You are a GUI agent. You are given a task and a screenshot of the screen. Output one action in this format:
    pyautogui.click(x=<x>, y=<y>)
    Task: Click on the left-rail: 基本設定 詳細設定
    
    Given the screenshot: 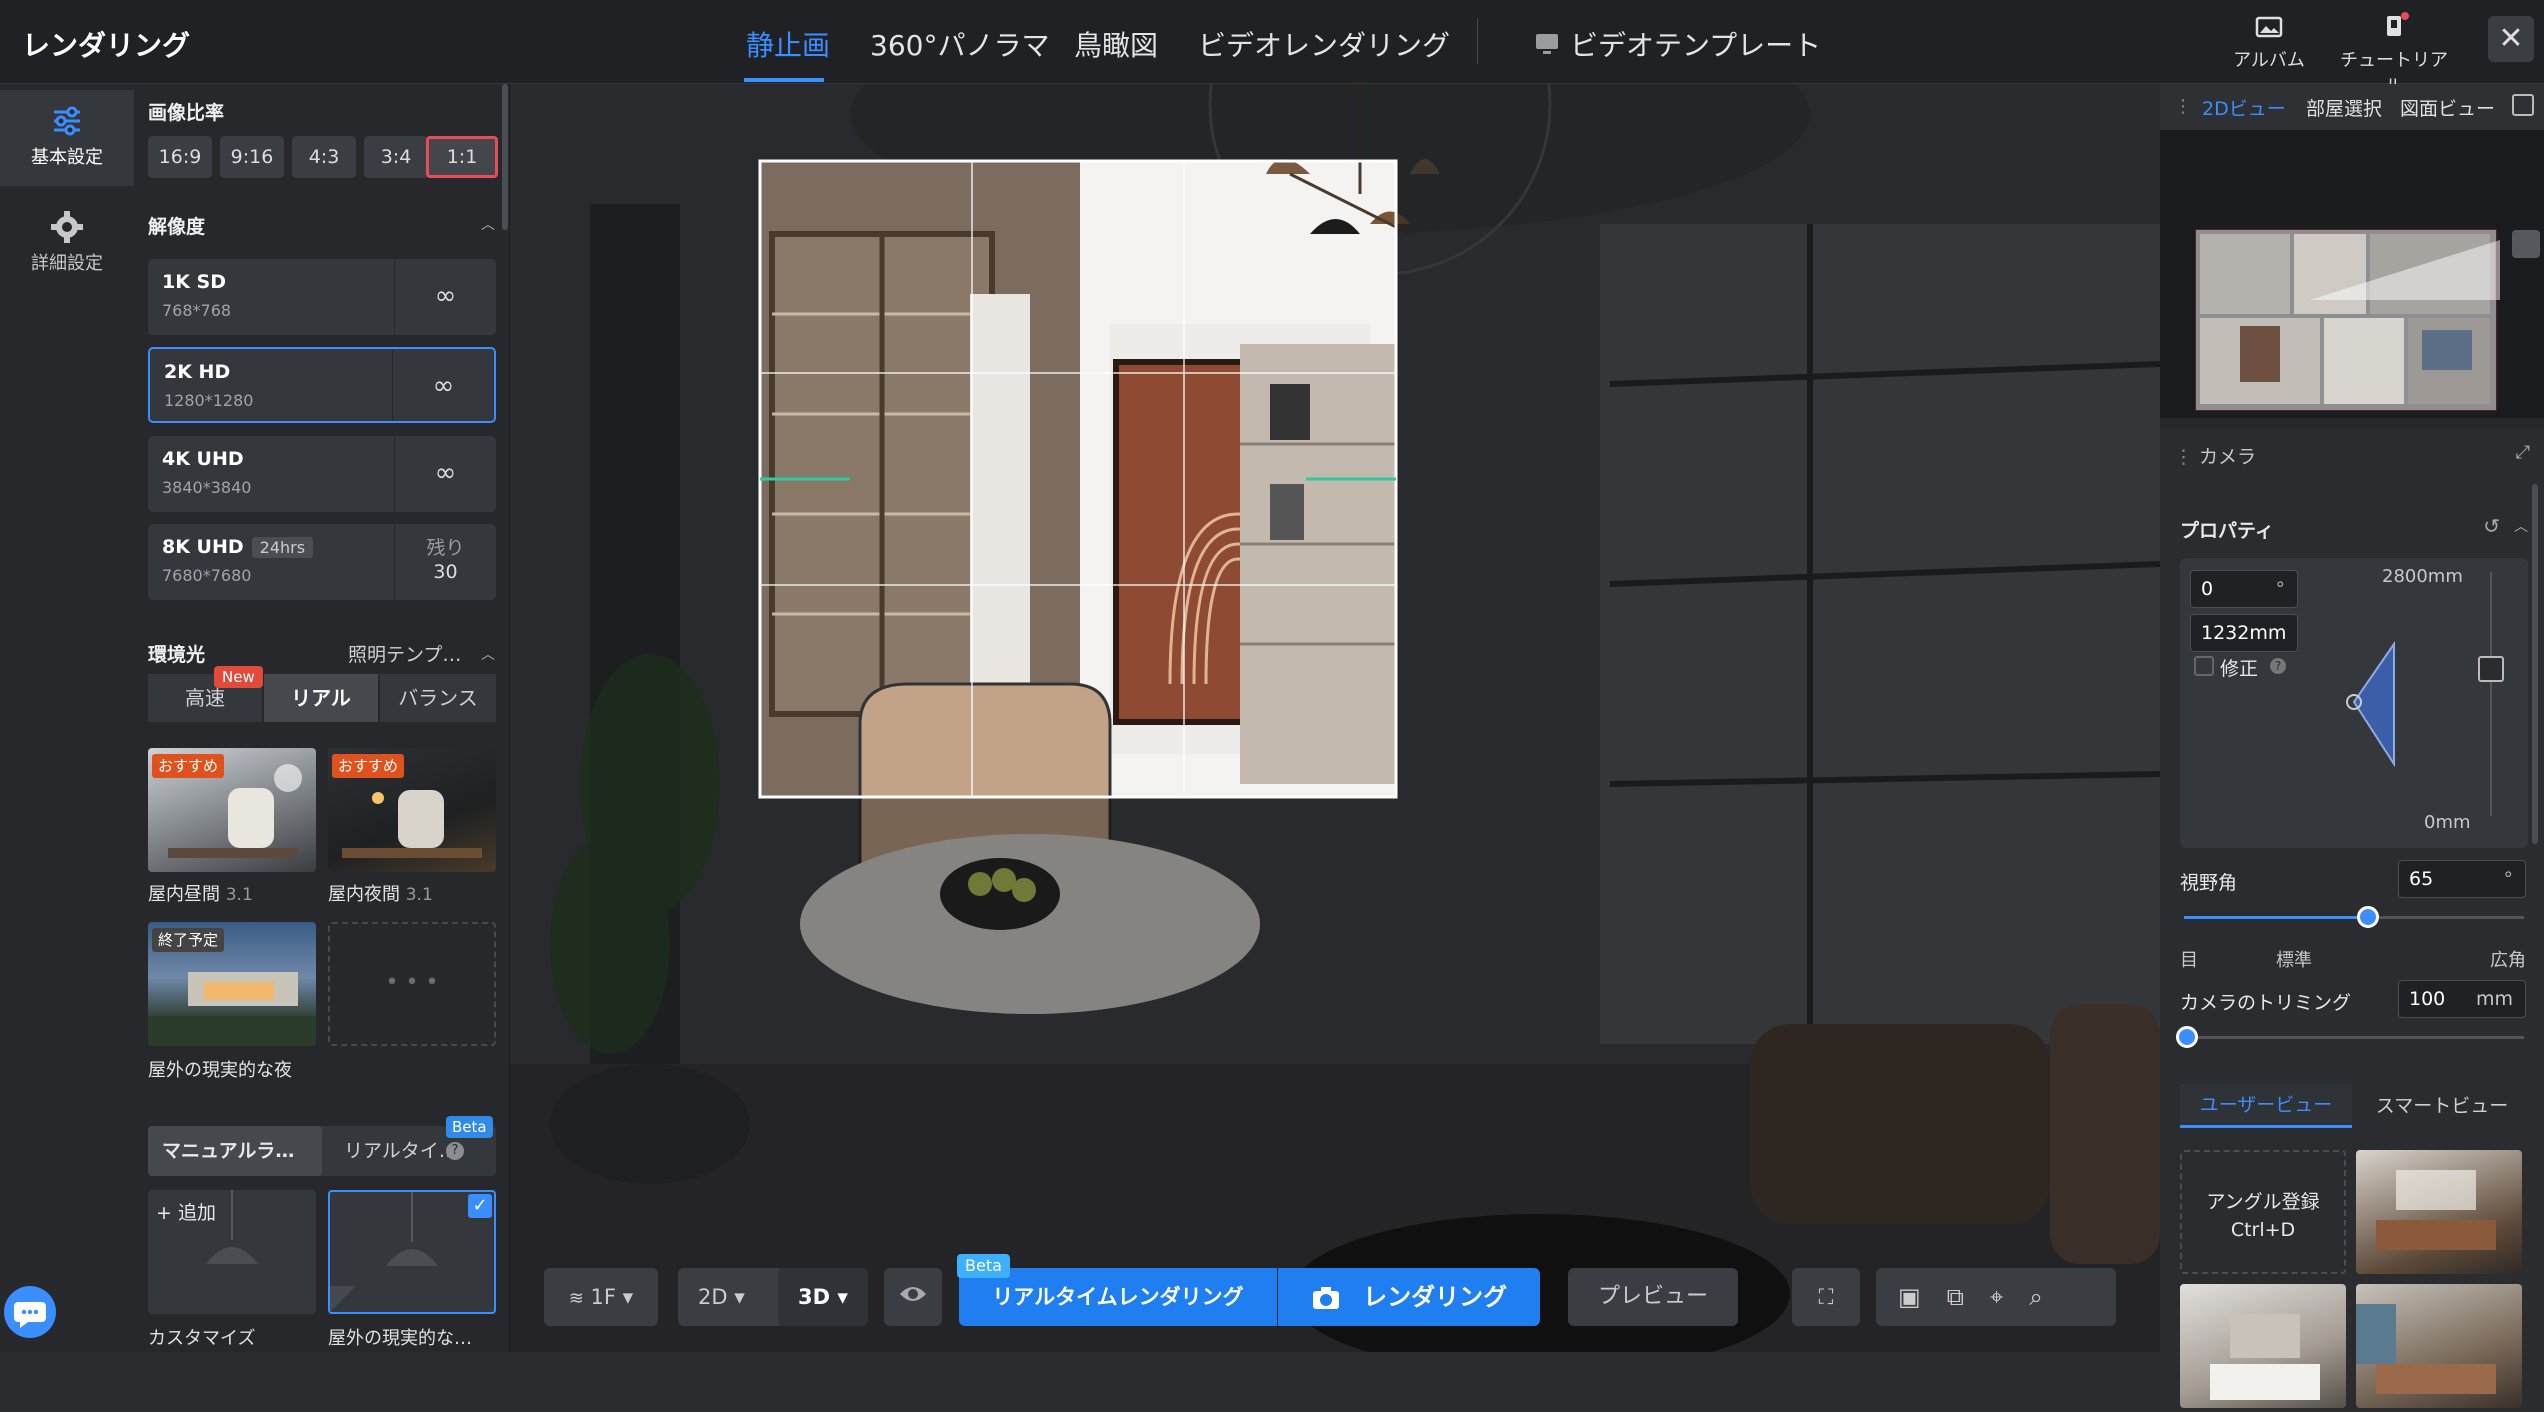 What is the action you would take?
    pyautogui.click(x=67, y=718)
    